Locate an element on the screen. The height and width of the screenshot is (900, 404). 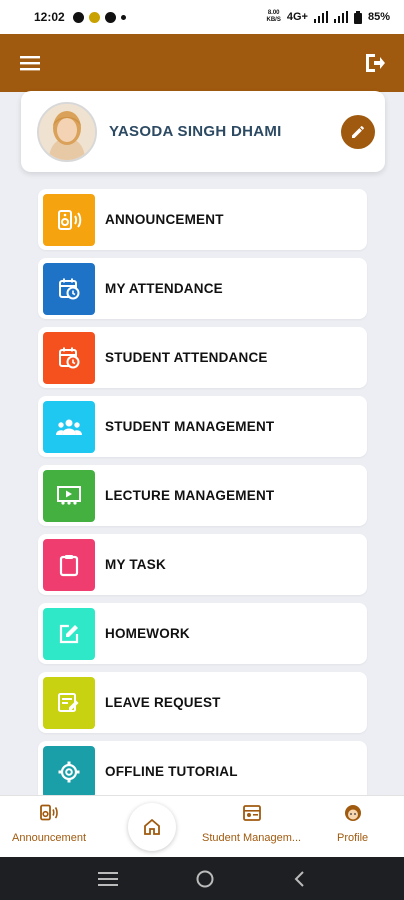
menu-item-lecture-management: LECTURE MANAGEMENT is located at coordinates (202, 495).